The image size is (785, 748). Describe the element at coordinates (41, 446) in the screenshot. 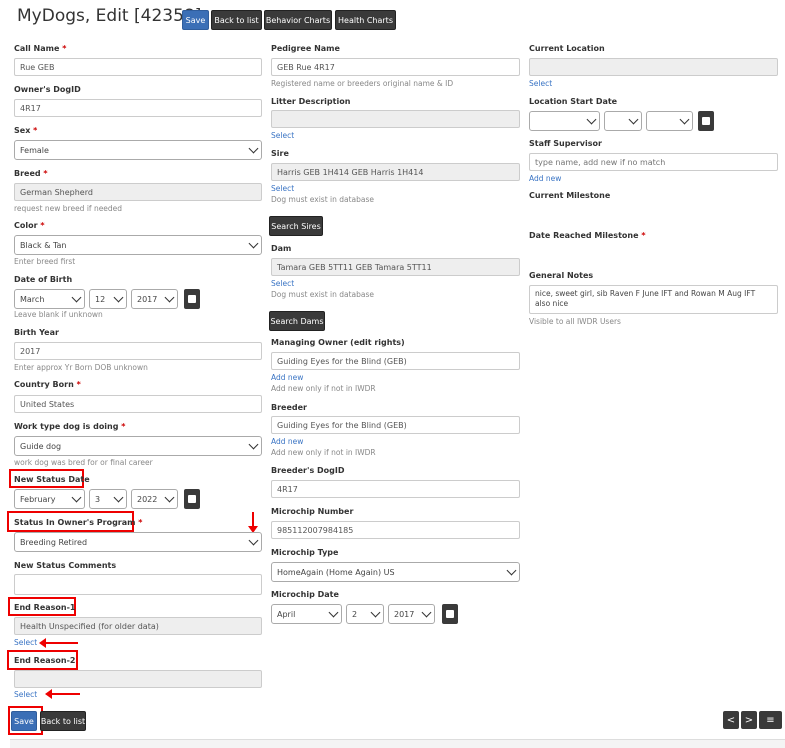

I see `work-type-value: Guide dog` at that location.